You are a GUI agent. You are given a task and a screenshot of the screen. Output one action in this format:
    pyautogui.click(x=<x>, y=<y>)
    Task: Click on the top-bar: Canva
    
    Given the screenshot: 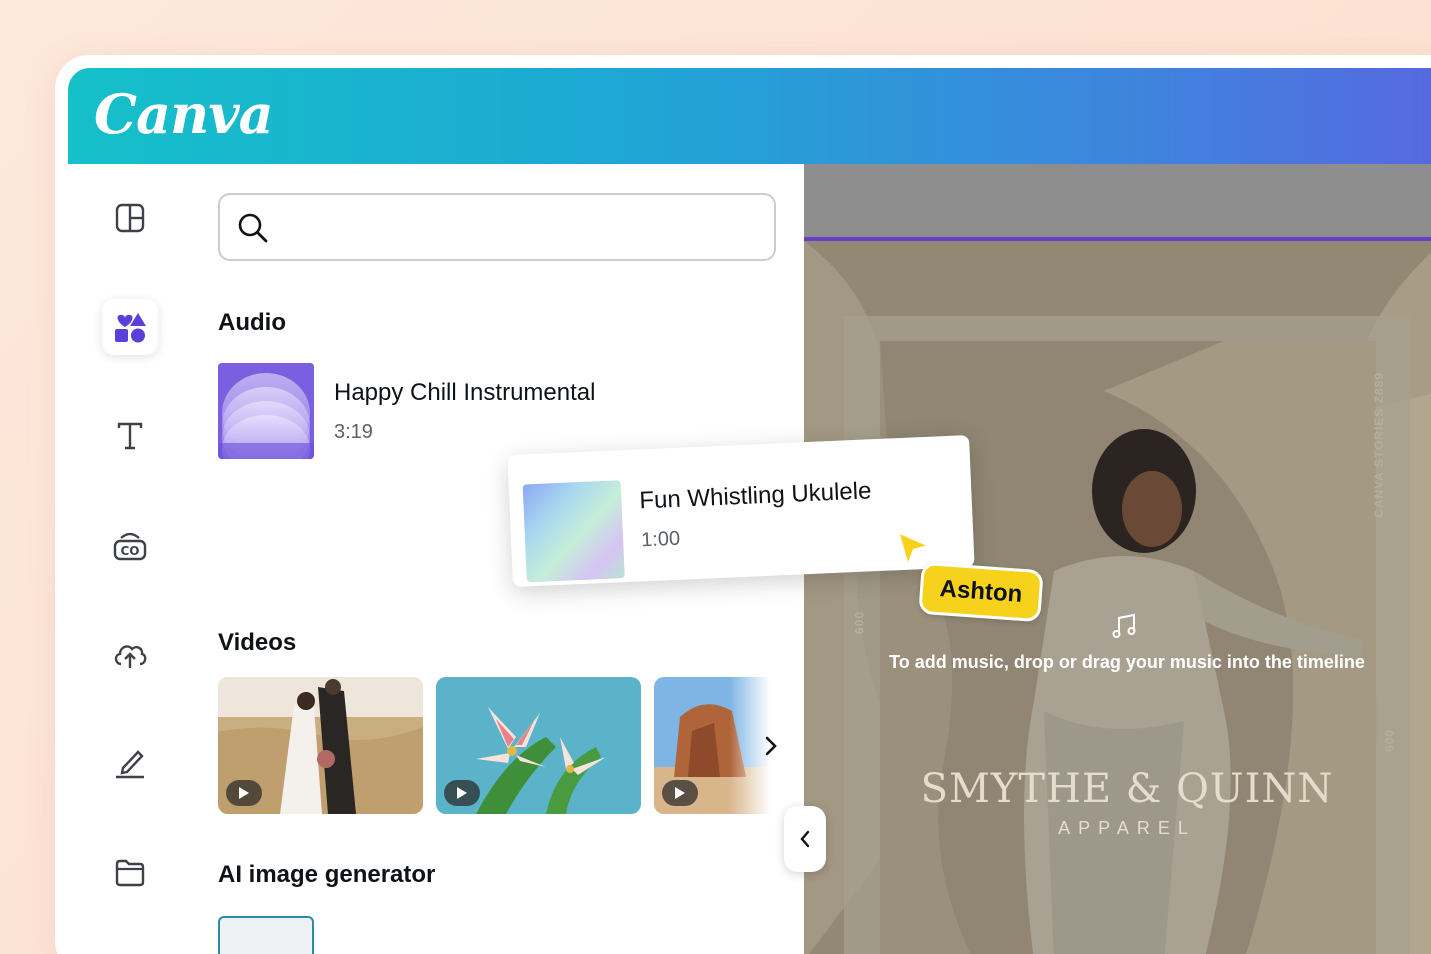 What is the action you would take?
    pyautogui.click(x=749, y=116)
    